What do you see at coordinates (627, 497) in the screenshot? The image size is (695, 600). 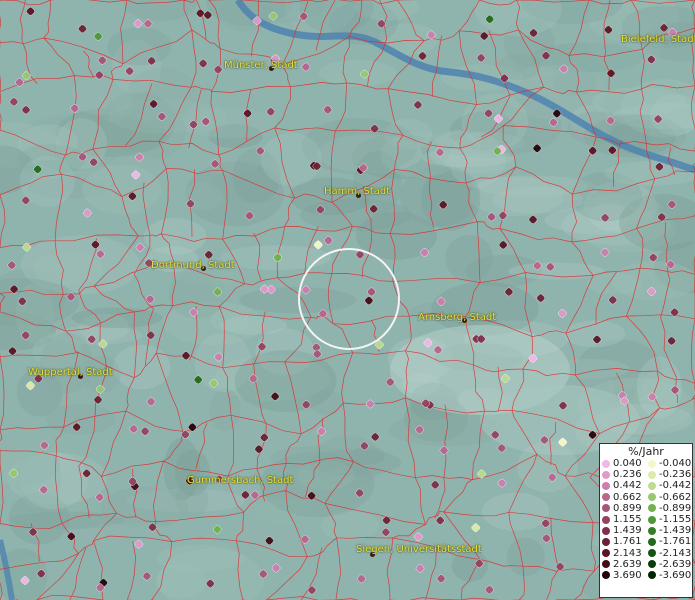 I see `legend-label: 0.662` at bounding box center [627, 497].